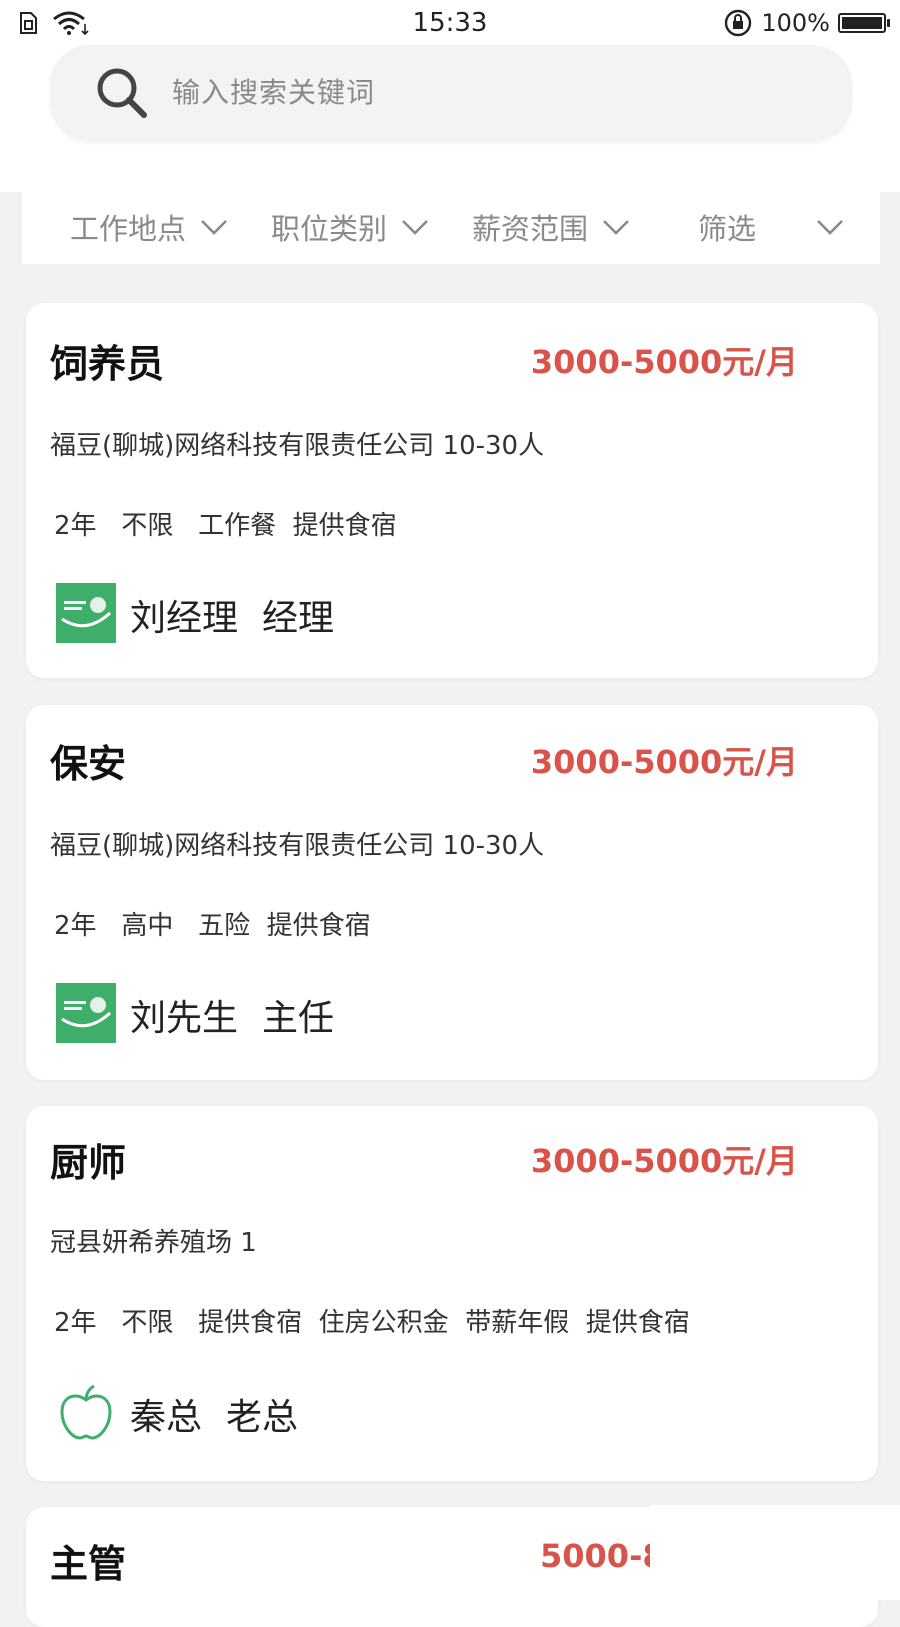 The image size is (900, 1627). What do you see at coordinates (184, 1018) in the screenshot?
I see `contact-name: 刘先生` at bounding box center [184, 1018].